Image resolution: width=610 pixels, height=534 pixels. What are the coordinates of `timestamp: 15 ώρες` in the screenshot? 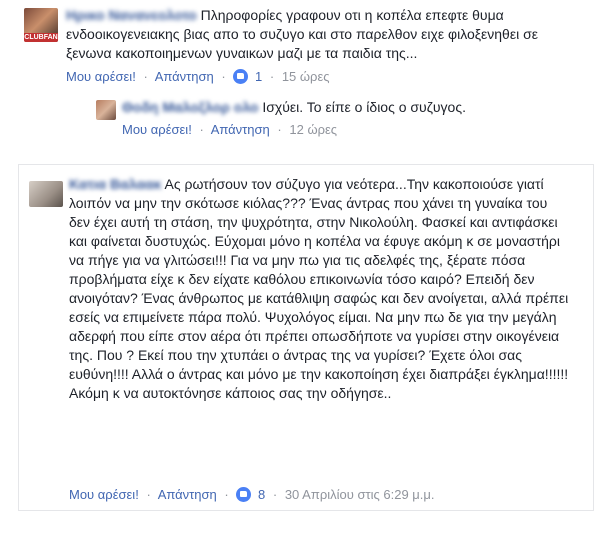 It's located at (306, 76).